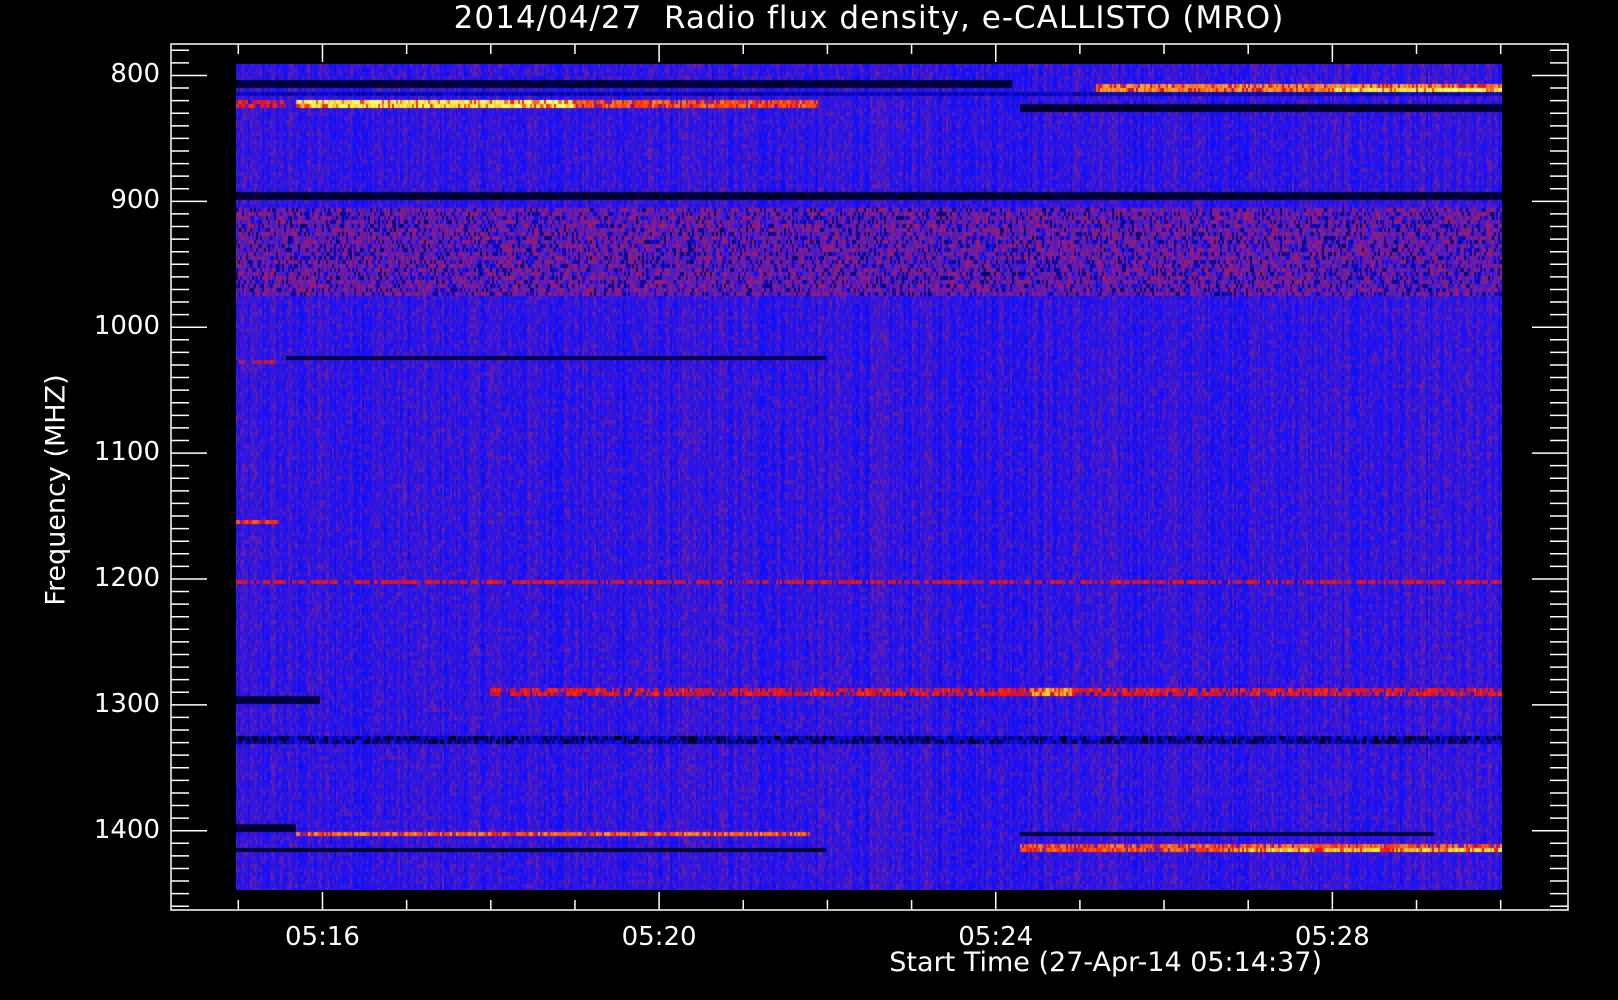 This screenshot has height=1000, width=1618. What do you see at coordinates (135, 74) in the screenshot?
I see `y-tick-label: 800` at bounding box center [135, 74].